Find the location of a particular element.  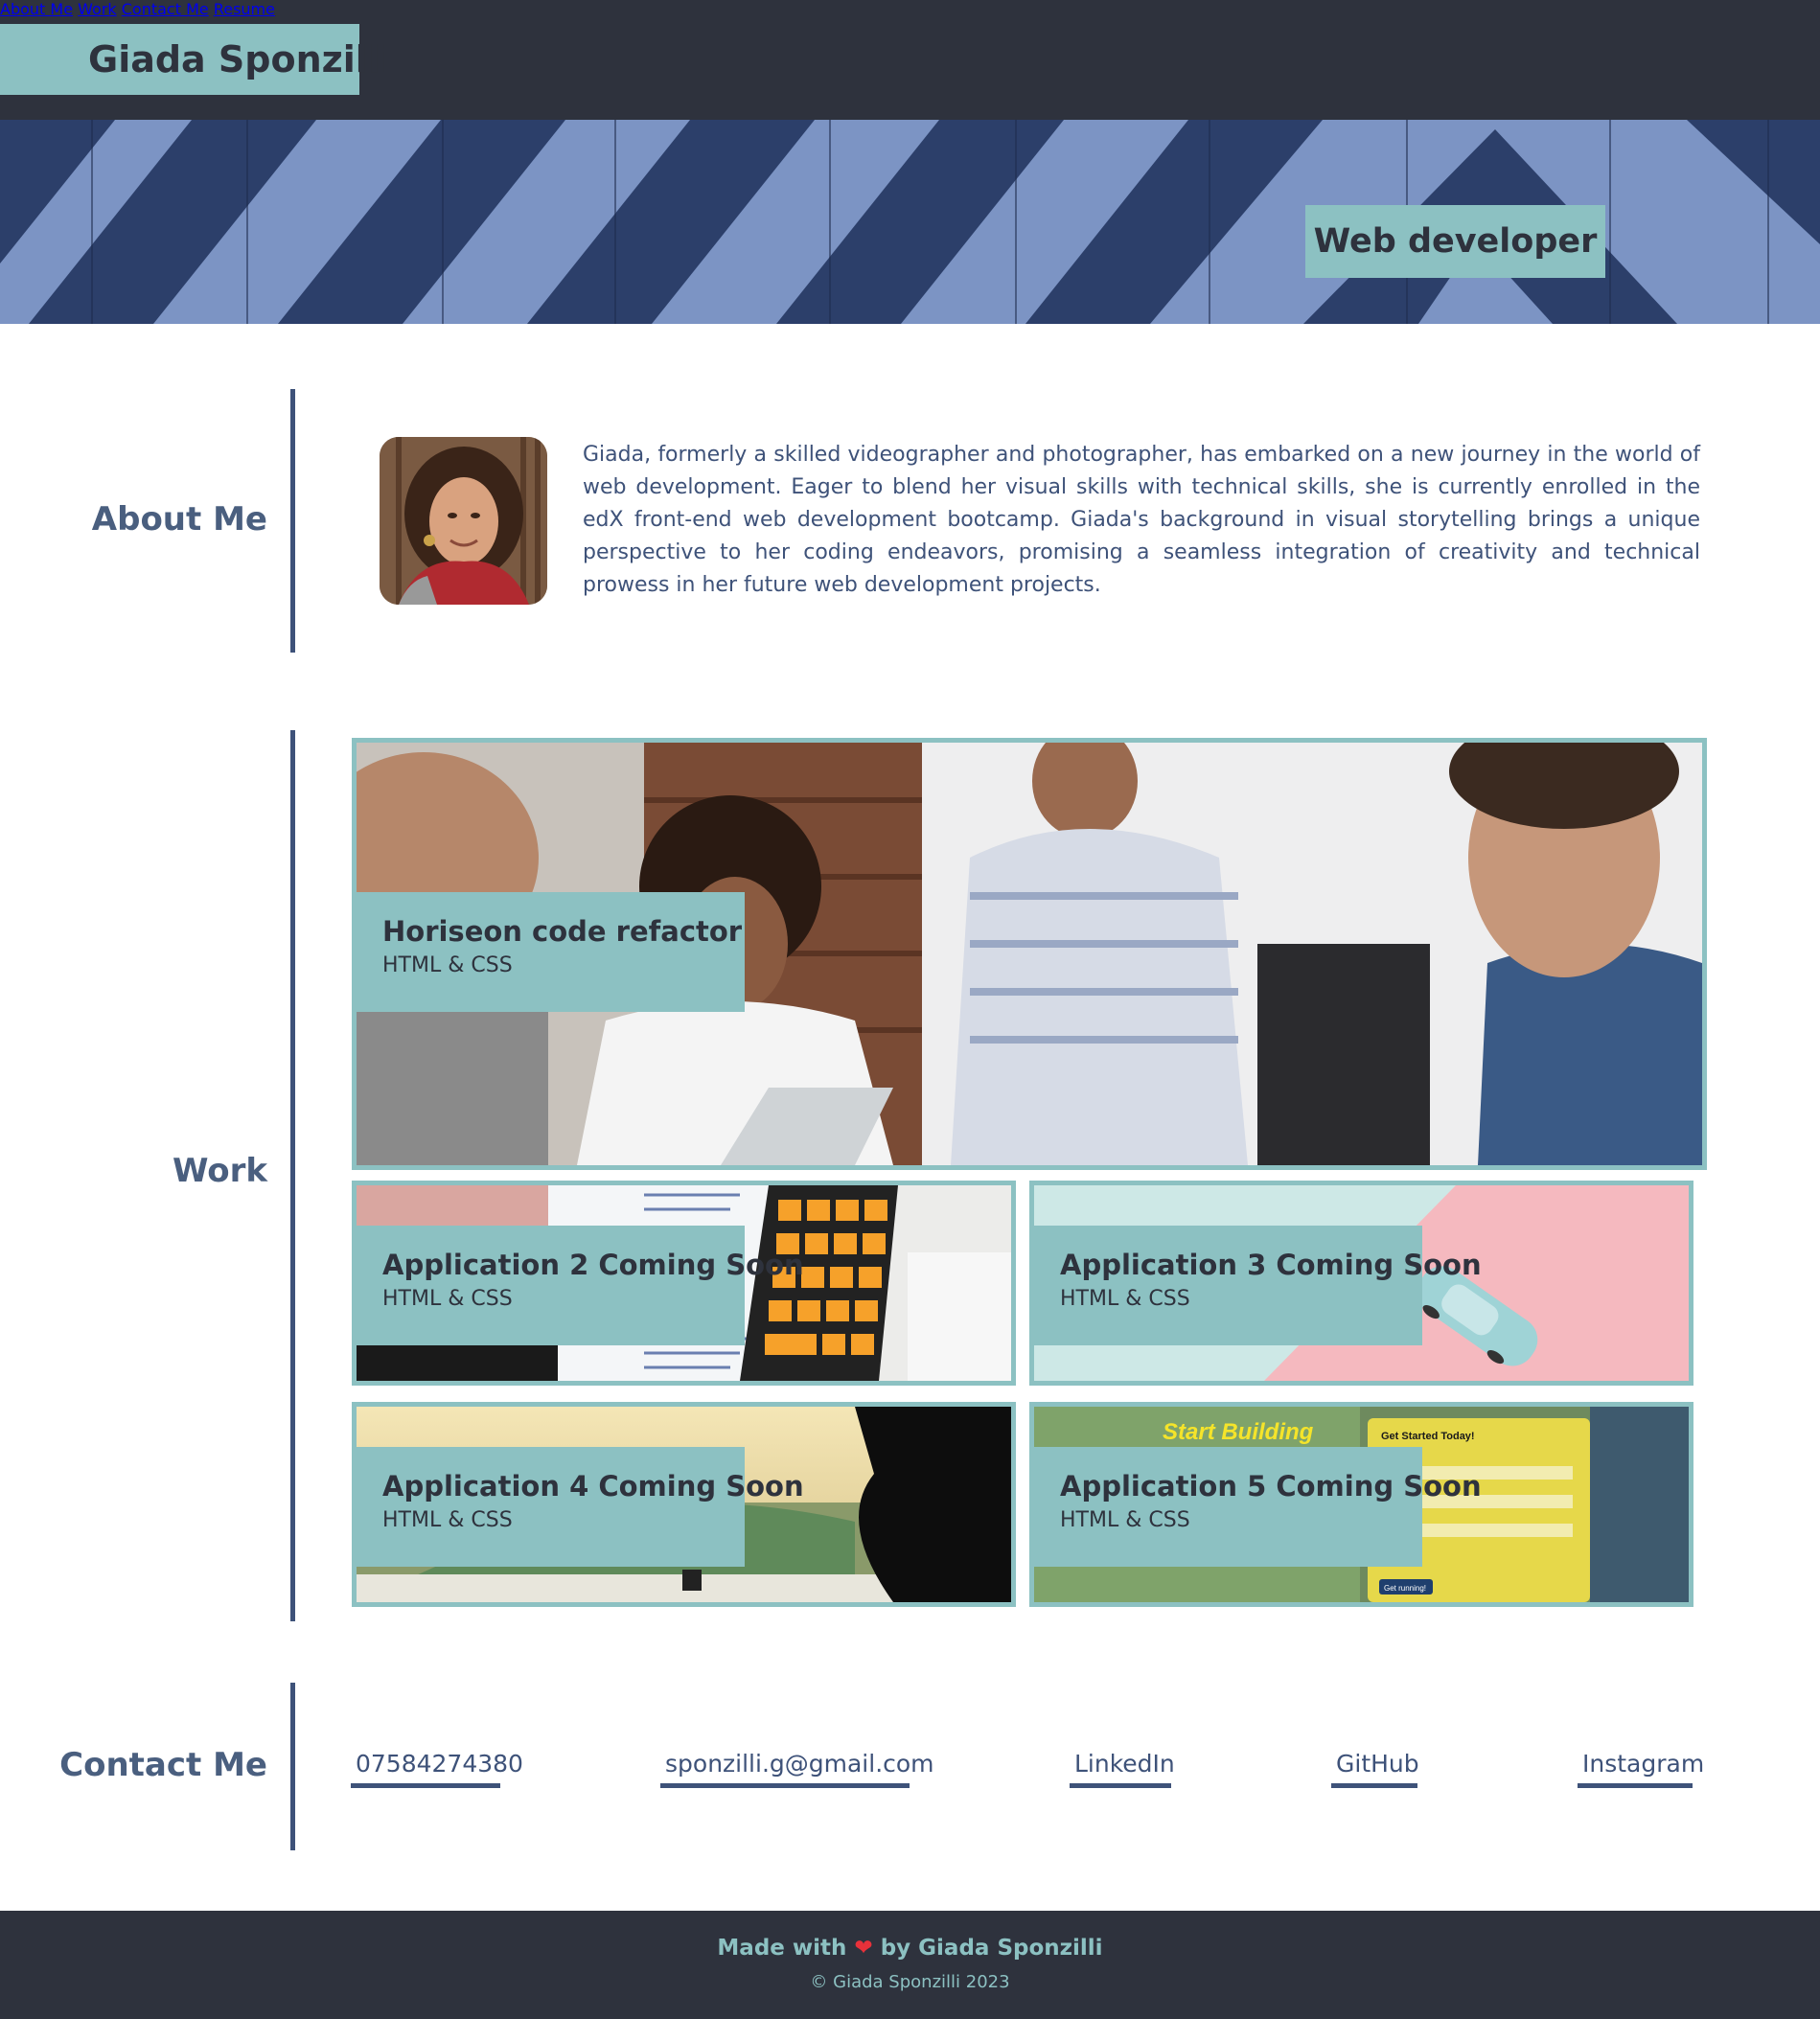

project-4-title: Application 4 Coming Soon is located at coordinates (593, 1486).